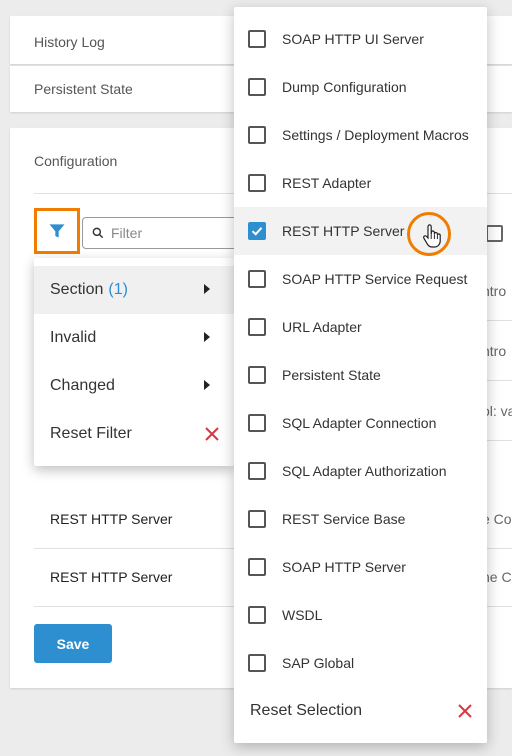 This screenshot has height=756, width=512. I want to click on filter-menu-item-section: Section (1), so click(134, 290).